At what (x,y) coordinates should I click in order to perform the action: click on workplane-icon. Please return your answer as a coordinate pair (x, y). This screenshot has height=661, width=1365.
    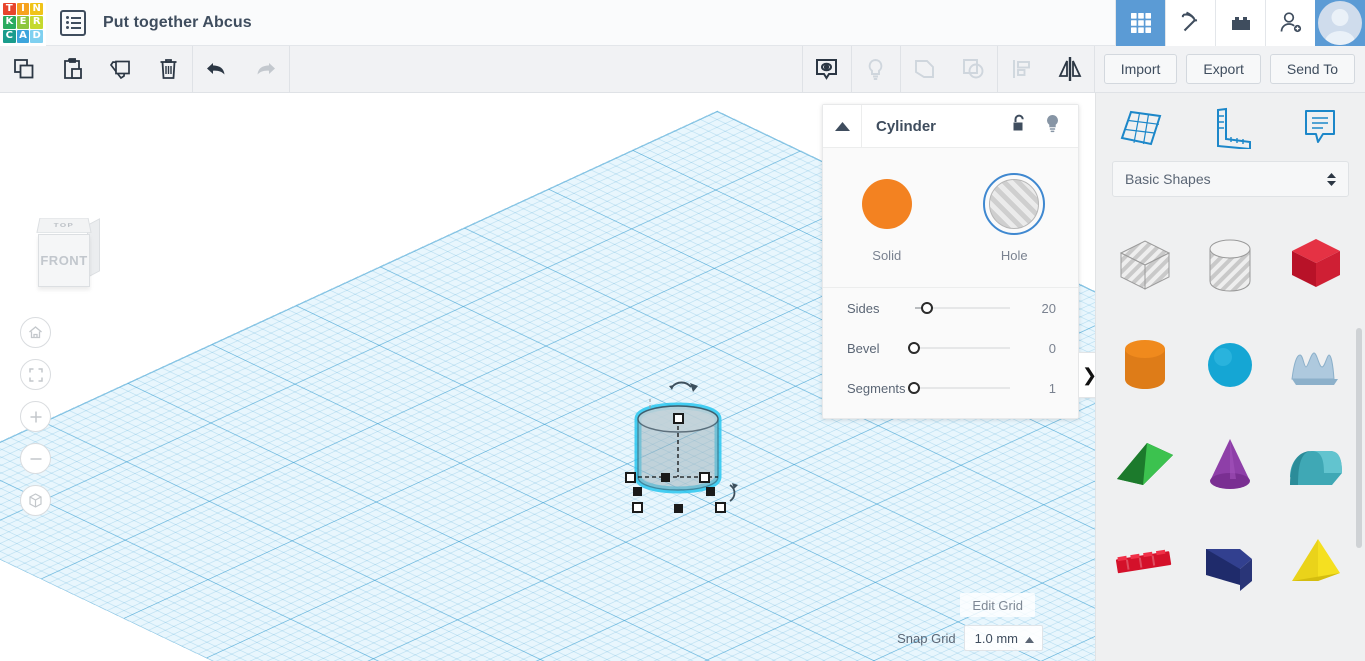
    Looking at the image, I should click on (1141, 127).